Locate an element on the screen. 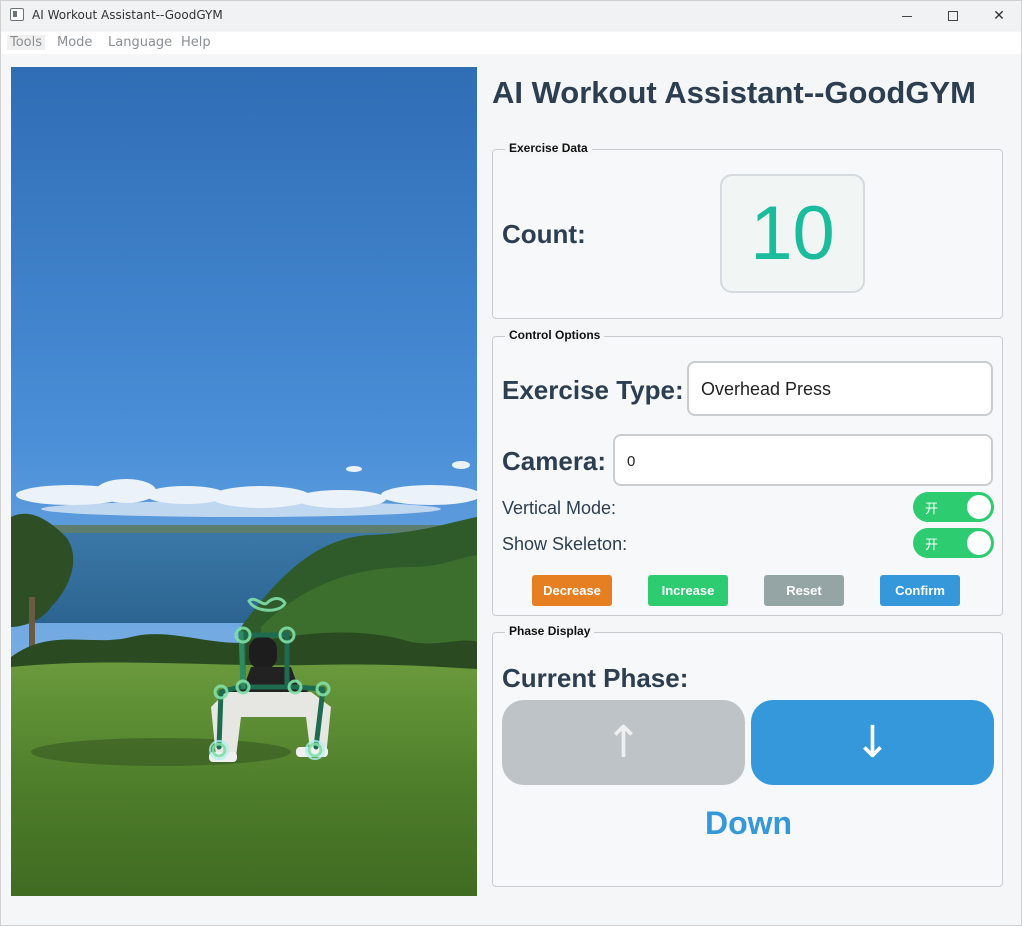 This screenshot has width=1022, height=926. count-display: 10 is located at coordinates (792, 233).